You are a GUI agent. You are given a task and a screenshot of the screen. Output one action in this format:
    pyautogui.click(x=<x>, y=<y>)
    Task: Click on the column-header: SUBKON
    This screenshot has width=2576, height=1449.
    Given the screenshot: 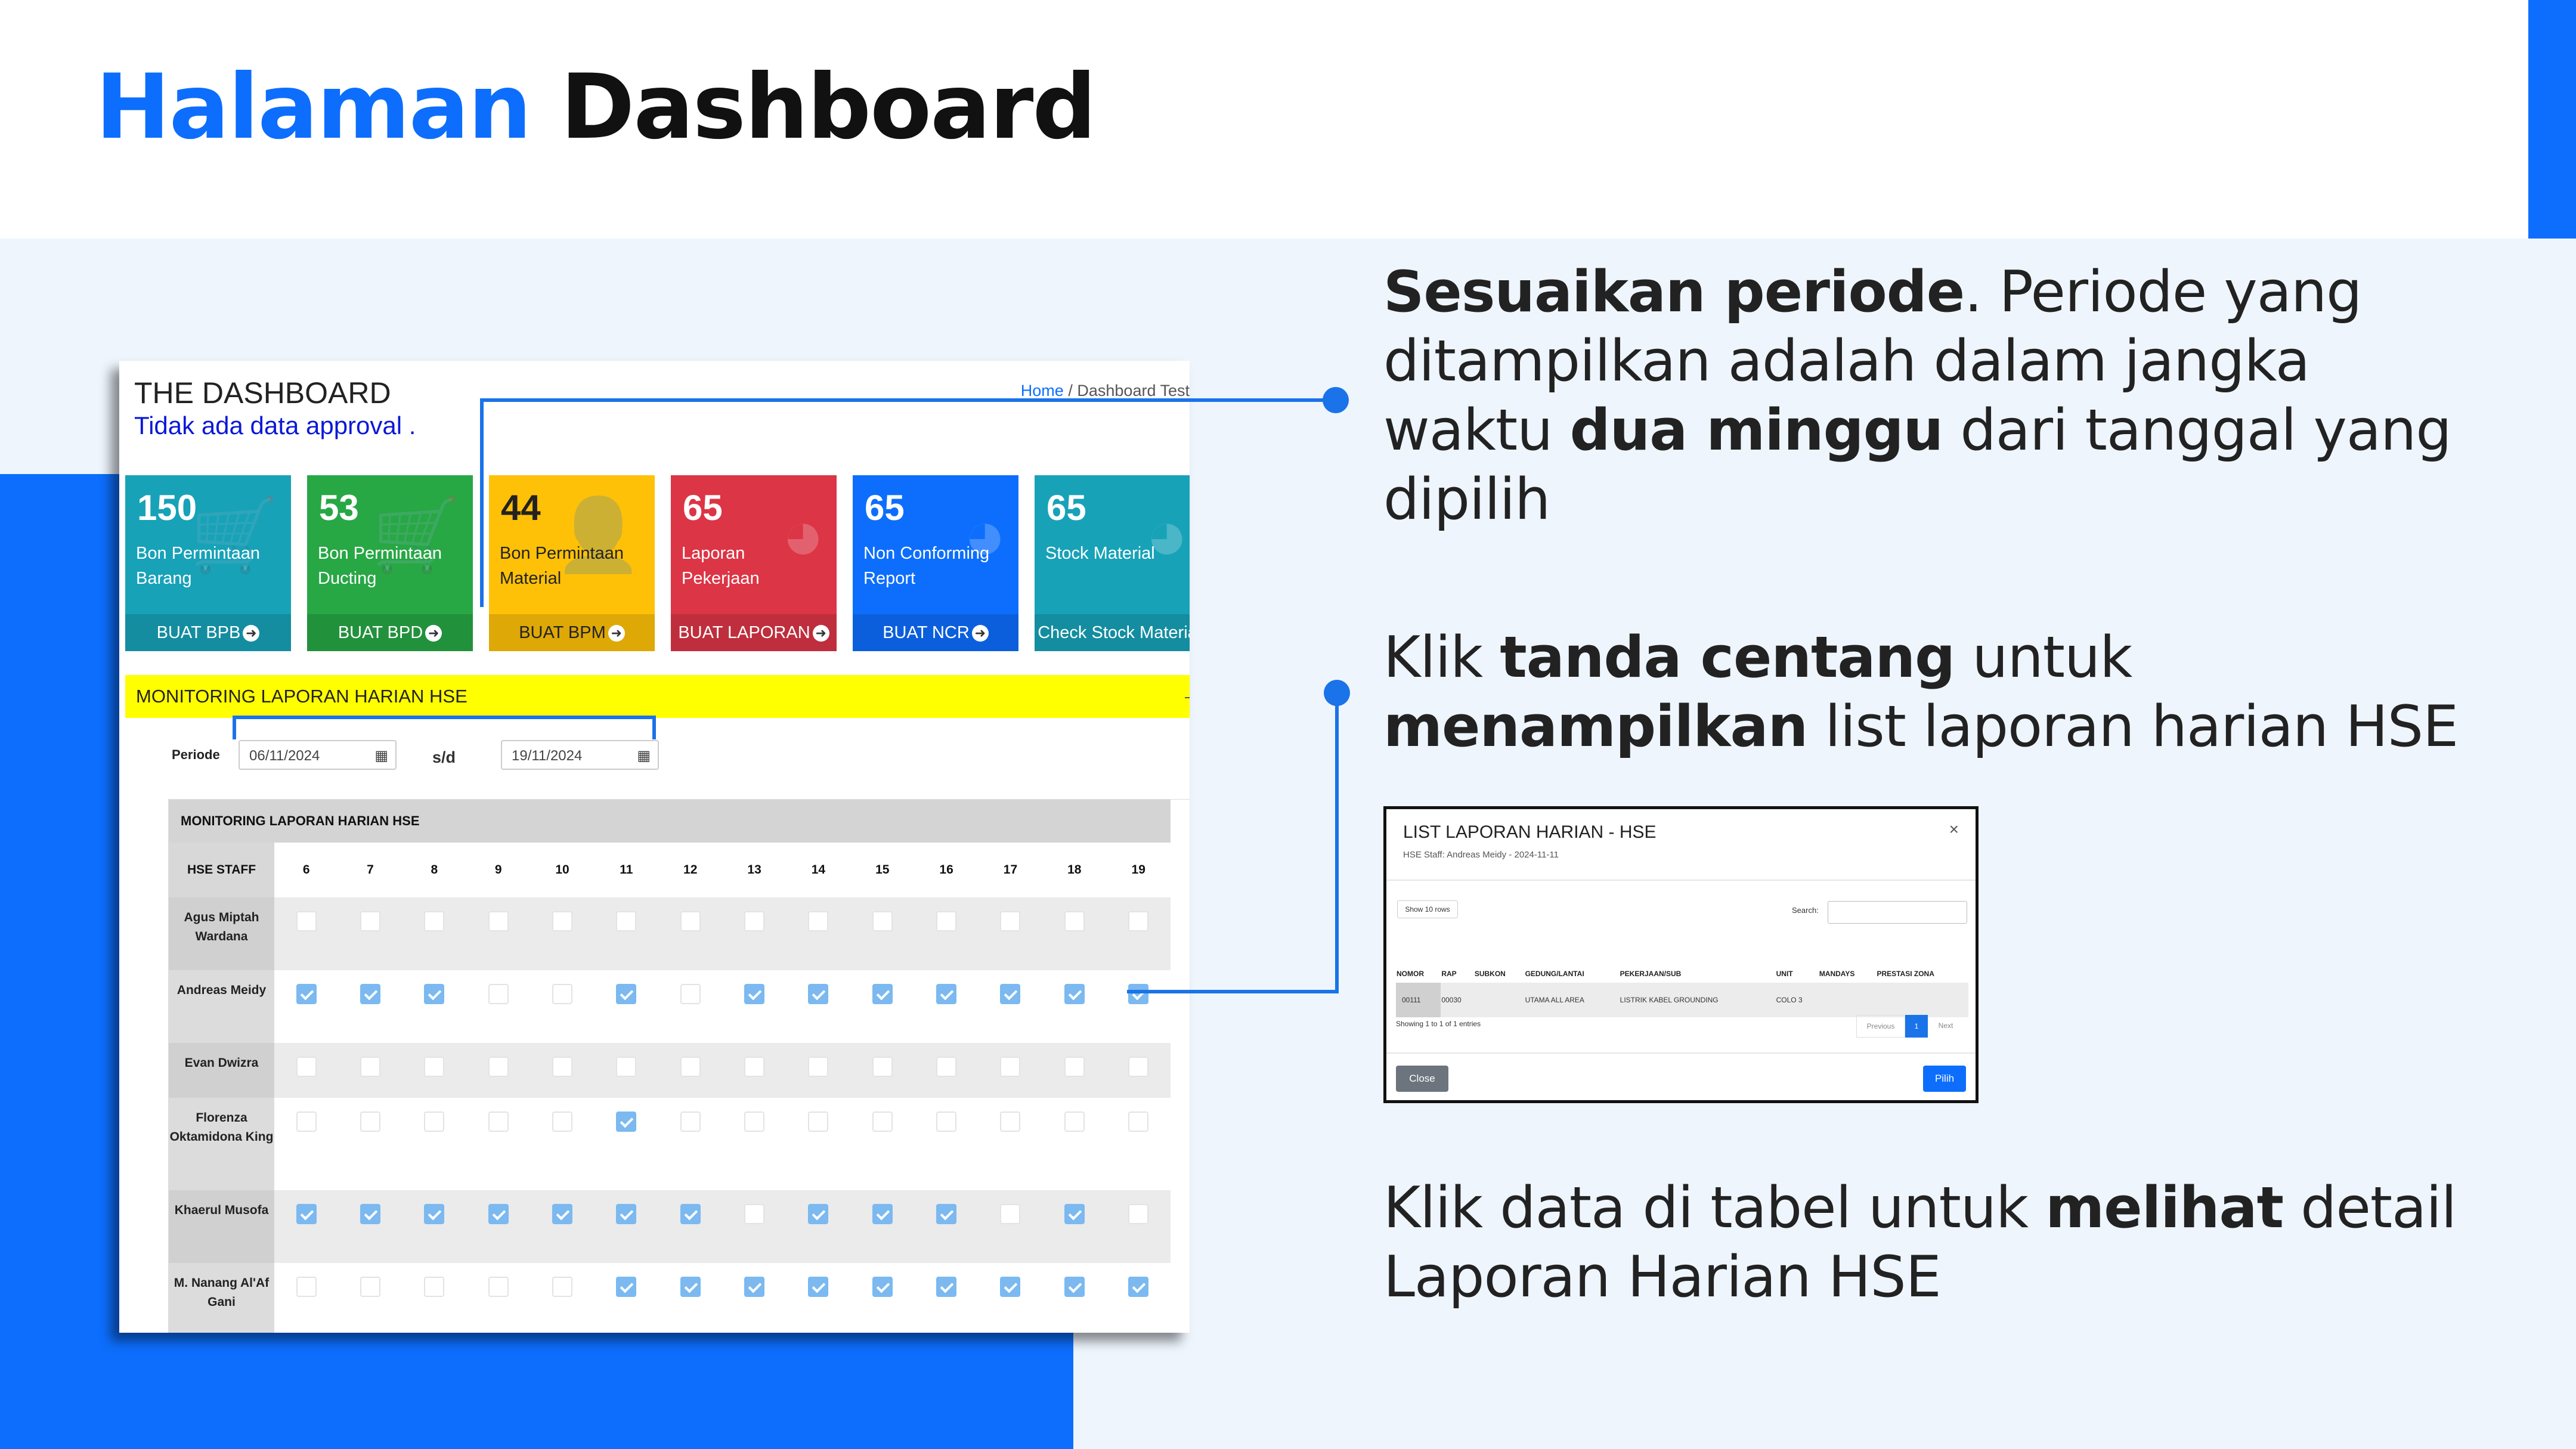 What is the action you would take?
    pyautogui.click(x=1500, y=960)
    